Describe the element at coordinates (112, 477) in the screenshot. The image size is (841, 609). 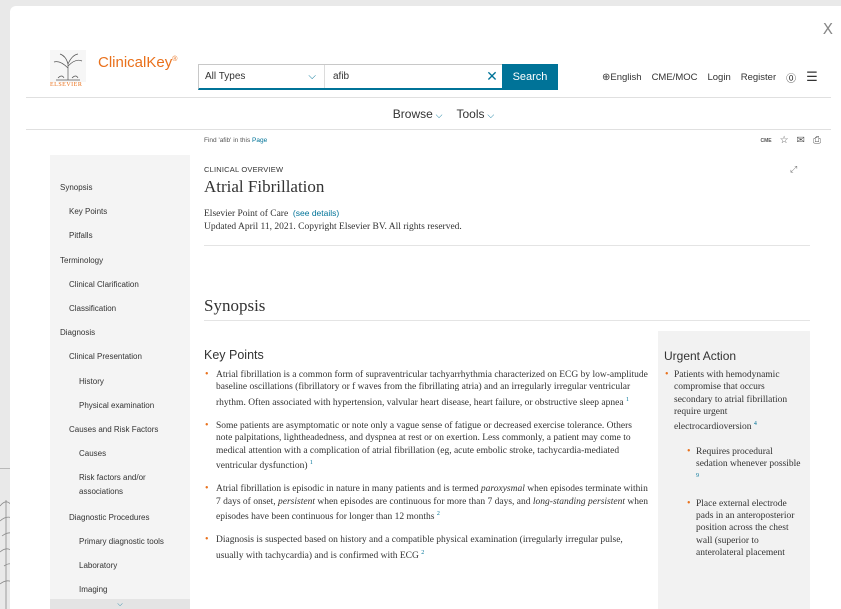
I see `sidebar-item-risk-factors: Risk factors and/or` at that location.